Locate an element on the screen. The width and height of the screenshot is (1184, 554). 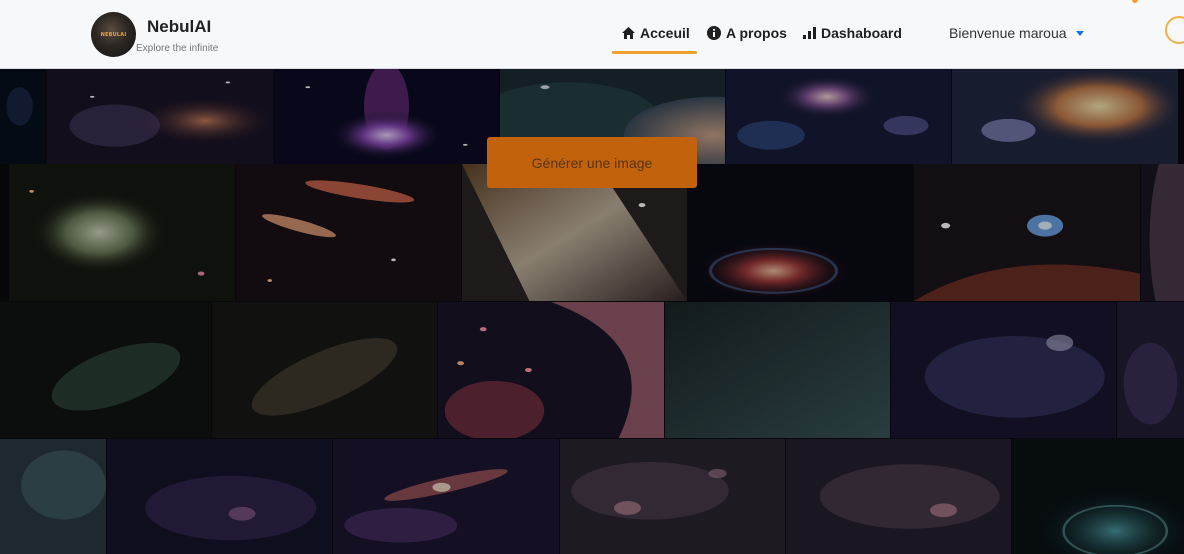
brand-name: NebulAI is located at coordinates (179, 27).